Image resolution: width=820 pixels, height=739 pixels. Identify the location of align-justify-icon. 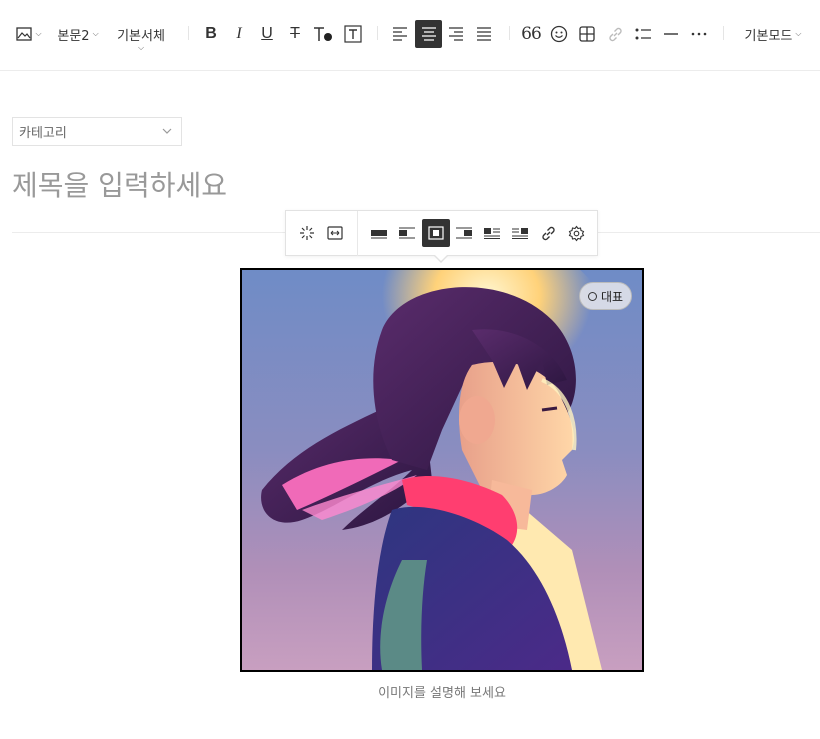
(484, 34).